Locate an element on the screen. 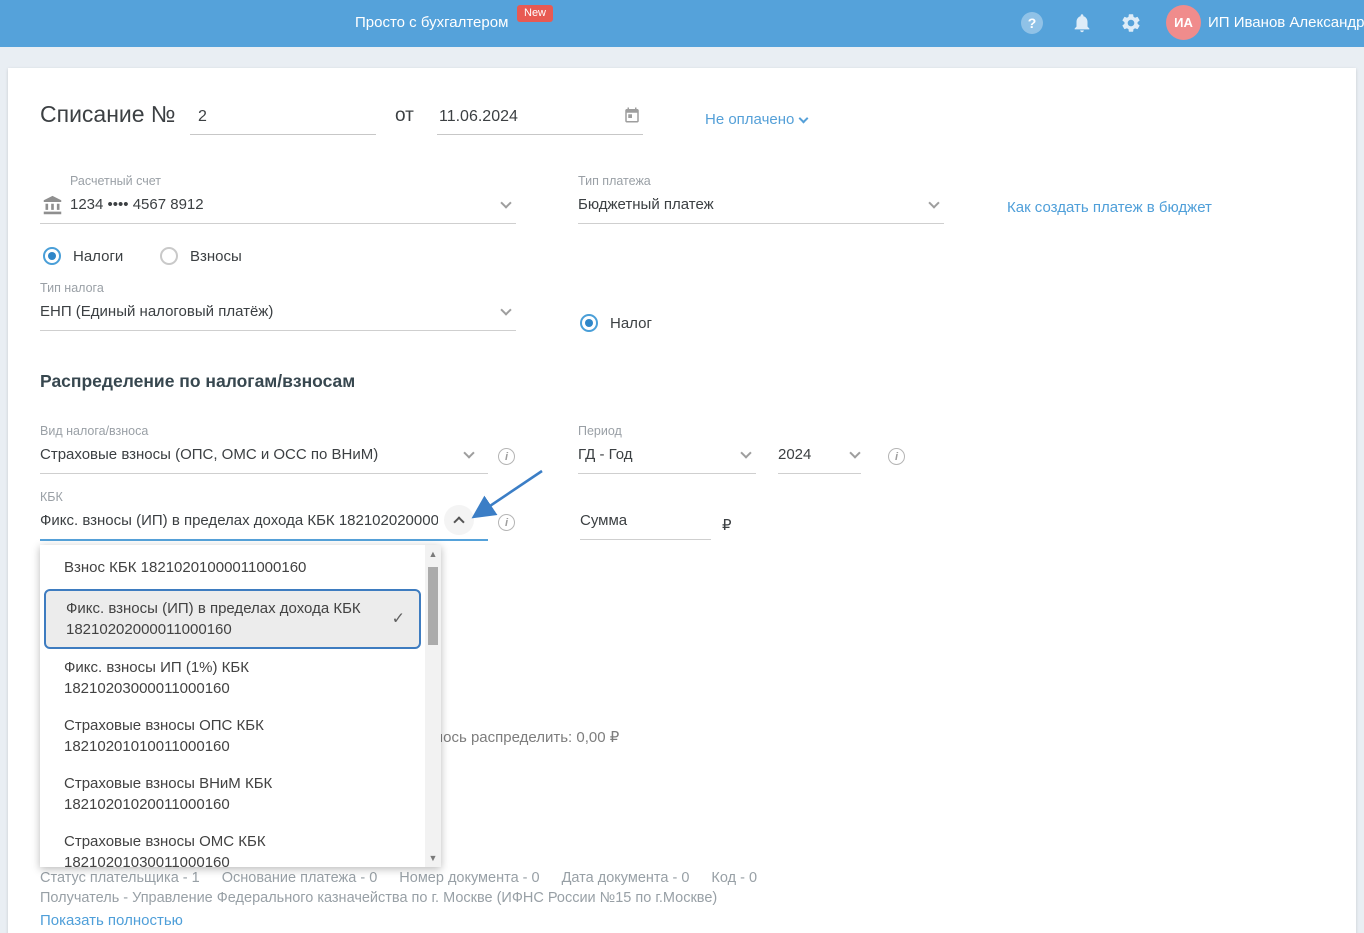  radio-contributions-label: Взносы is located at coordinates (216, 256).